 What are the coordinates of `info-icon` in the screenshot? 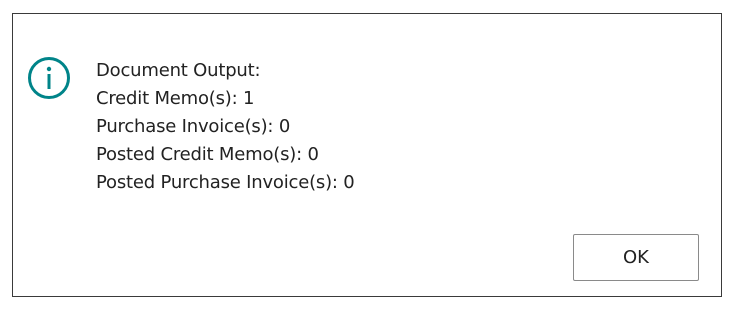 It's located at (49, 78).